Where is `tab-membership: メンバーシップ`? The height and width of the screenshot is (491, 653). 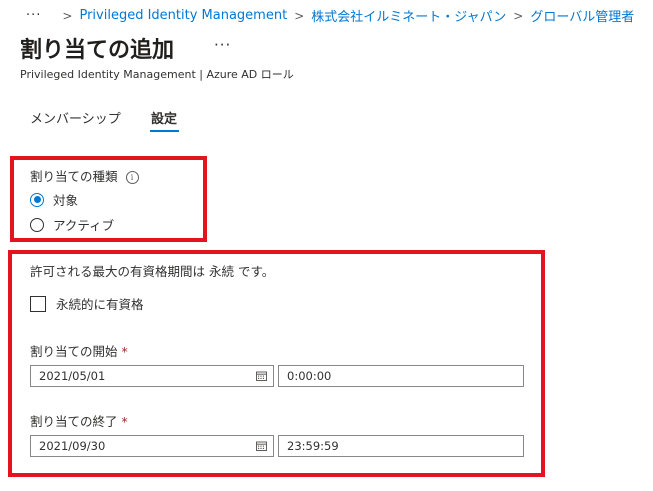 tab-membership: メンバーシップ is located at coordinates (75, 117).